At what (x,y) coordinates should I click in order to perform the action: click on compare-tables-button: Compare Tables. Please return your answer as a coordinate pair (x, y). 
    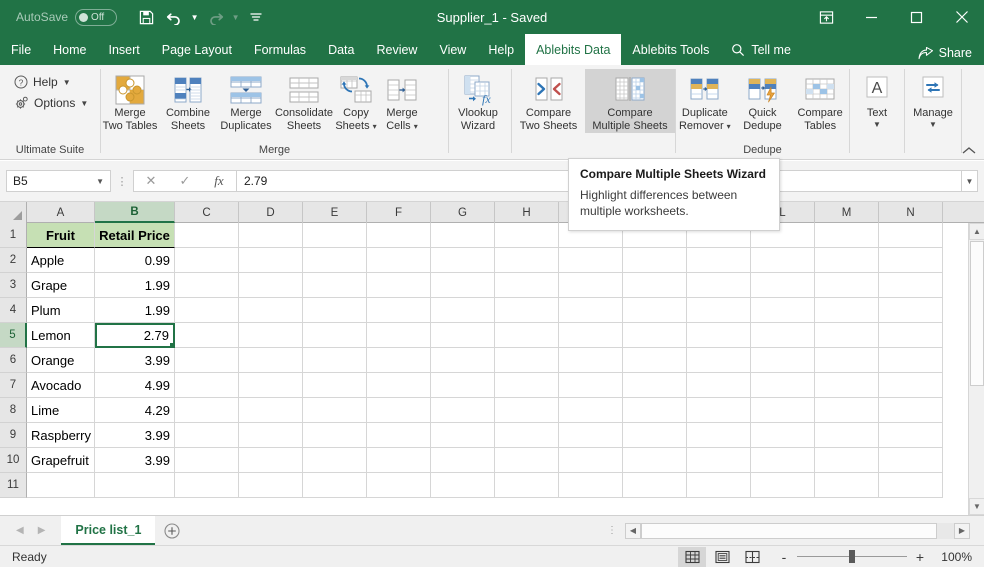
    Looking at the image, I should click on (820, 101).